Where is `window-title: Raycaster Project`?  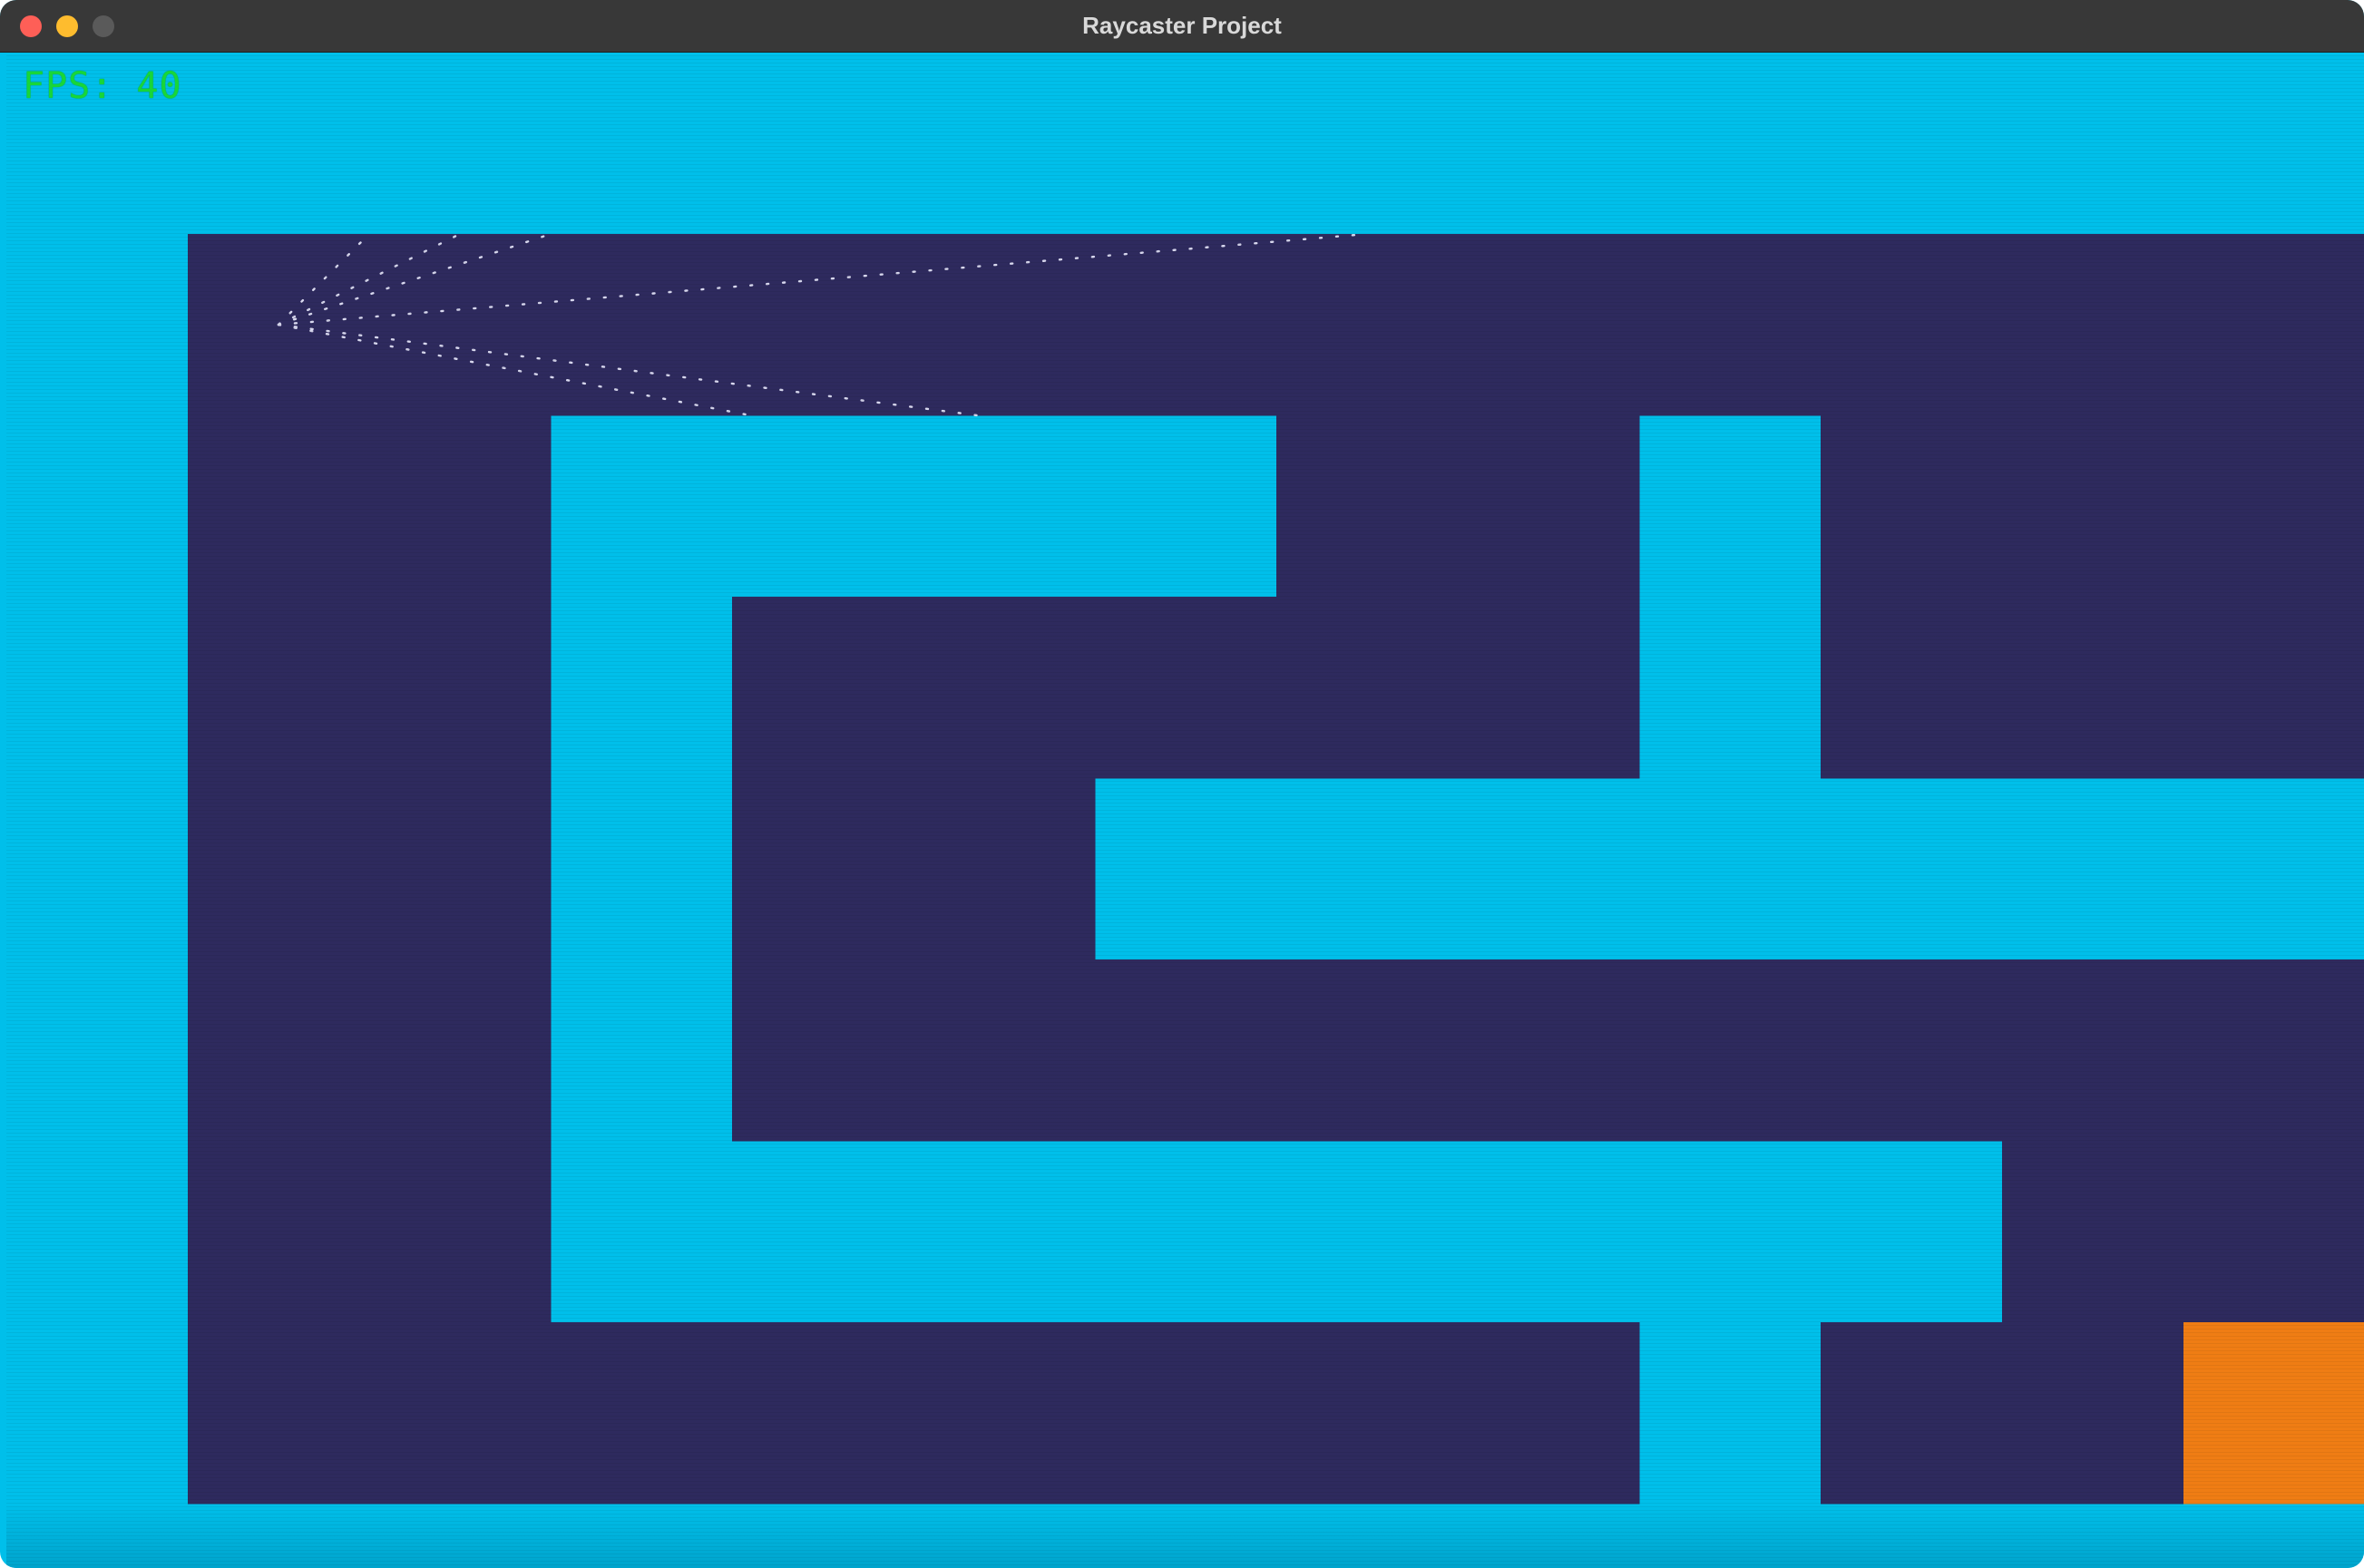 window-title: Raycaster Project is located at coordinates (1182, 25).